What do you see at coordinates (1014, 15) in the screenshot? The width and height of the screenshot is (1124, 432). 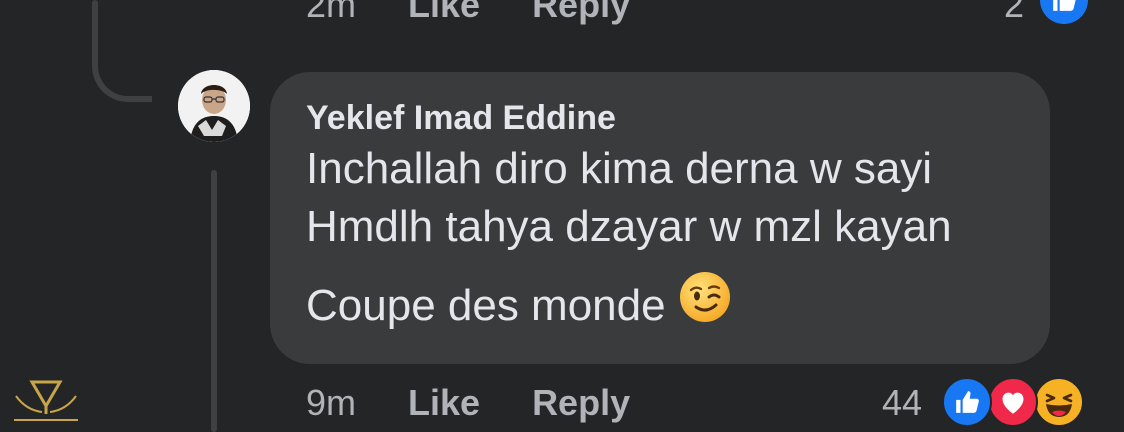 I see `previous-reaction-count: 2` at bounding box center [1014, 15].